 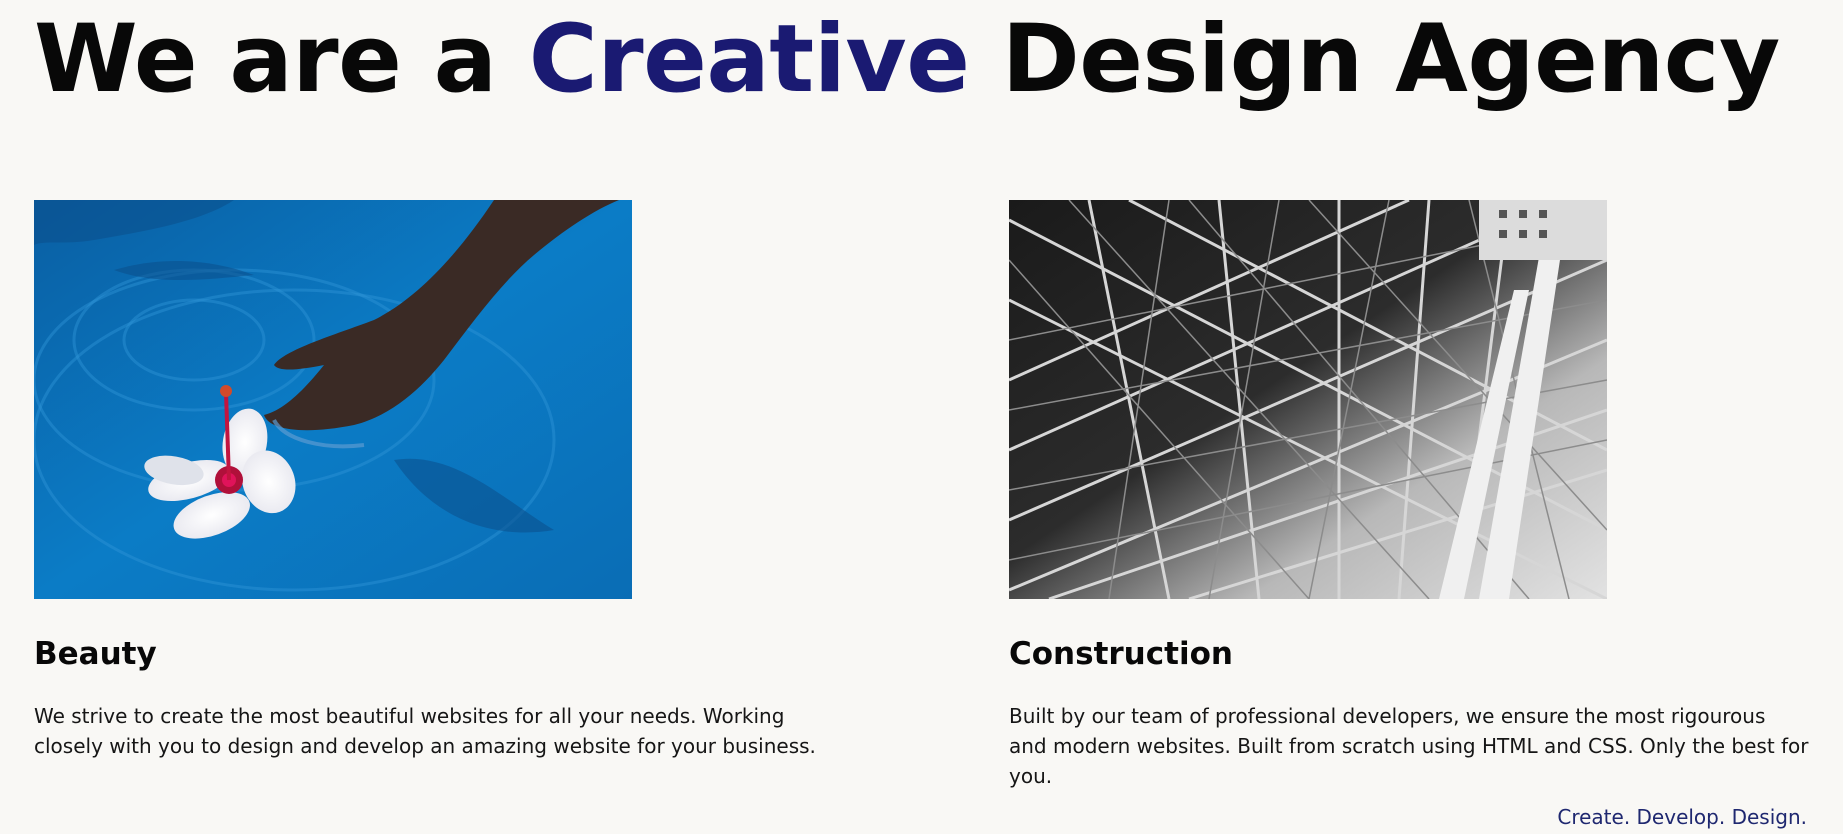 I want to click on hero-title-accent: Creative, so click(x=749, y=59).